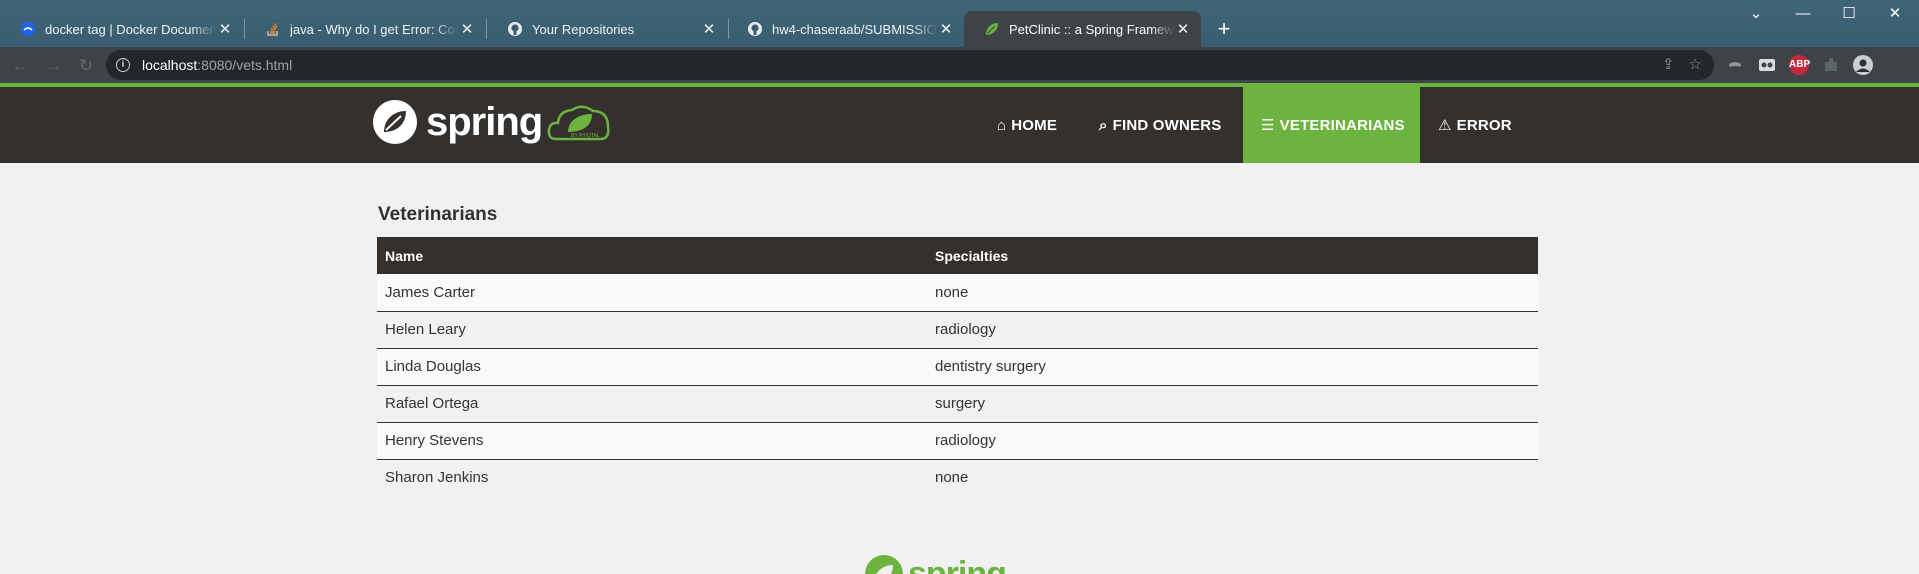 The width and height of the screenshot is (1919, 574). What do you see at coordinates (1849, 15) in the screenshot?
I see `maximize-button: ☐` at bounding box center [1849, 15].